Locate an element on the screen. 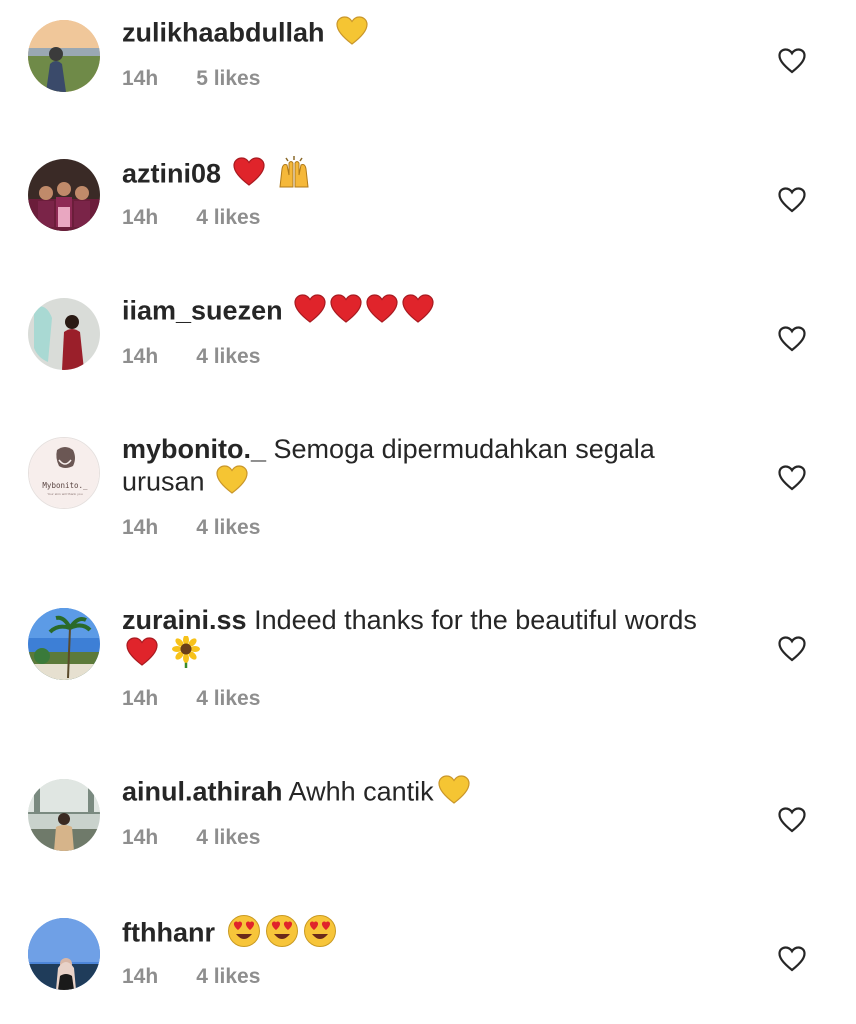  sunflower-icon is located at coordinates (186, 655).